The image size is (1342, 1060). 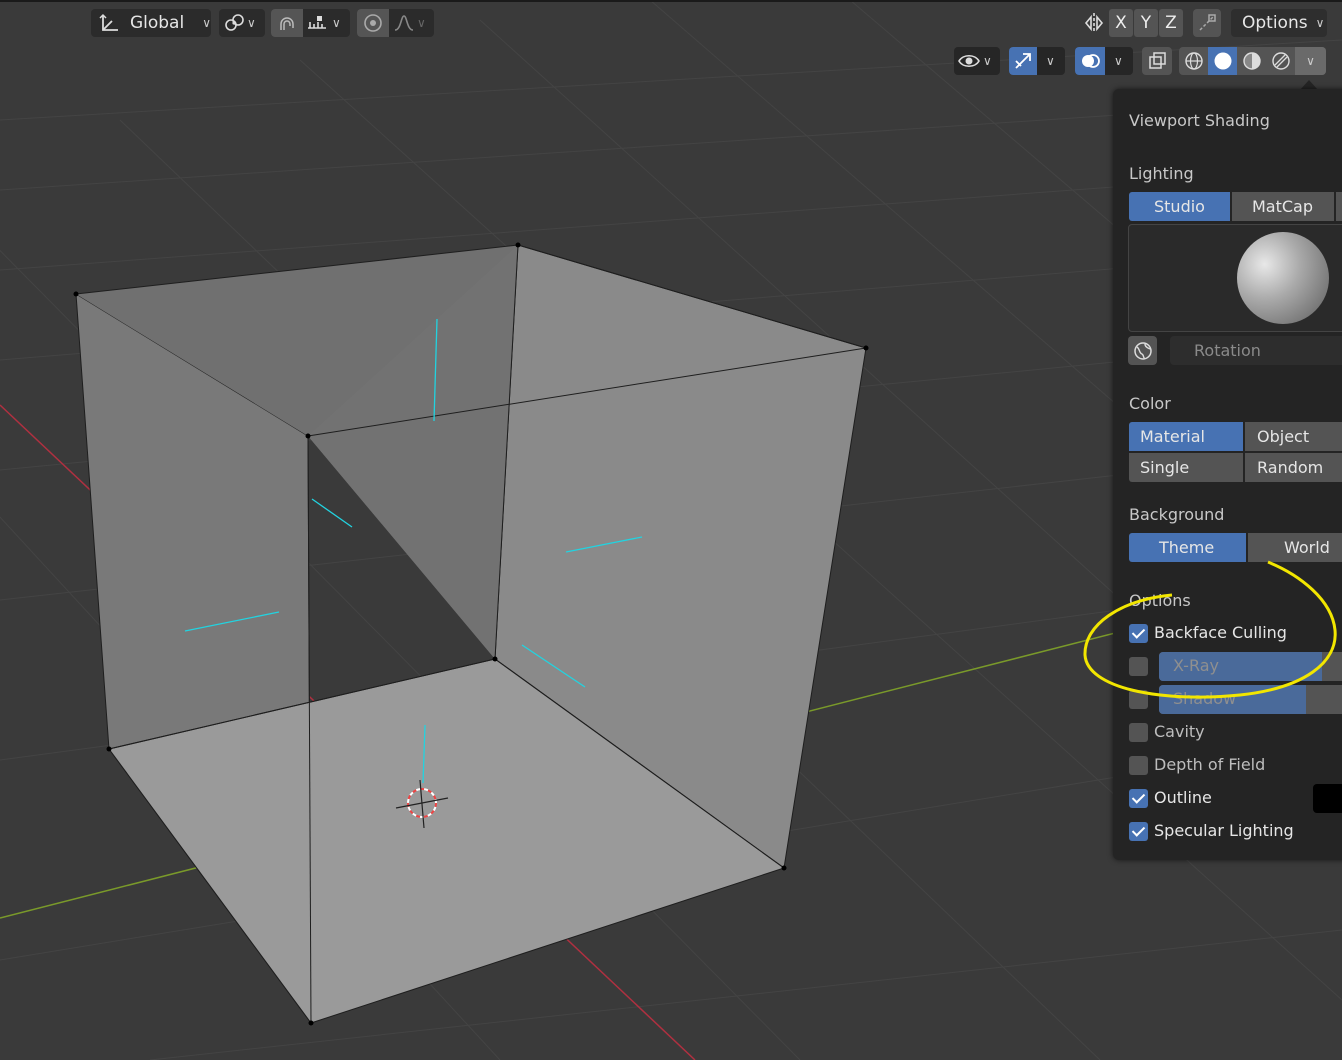 I want to click on depth-of-field-checkbox, so click(x=1138, y=765).